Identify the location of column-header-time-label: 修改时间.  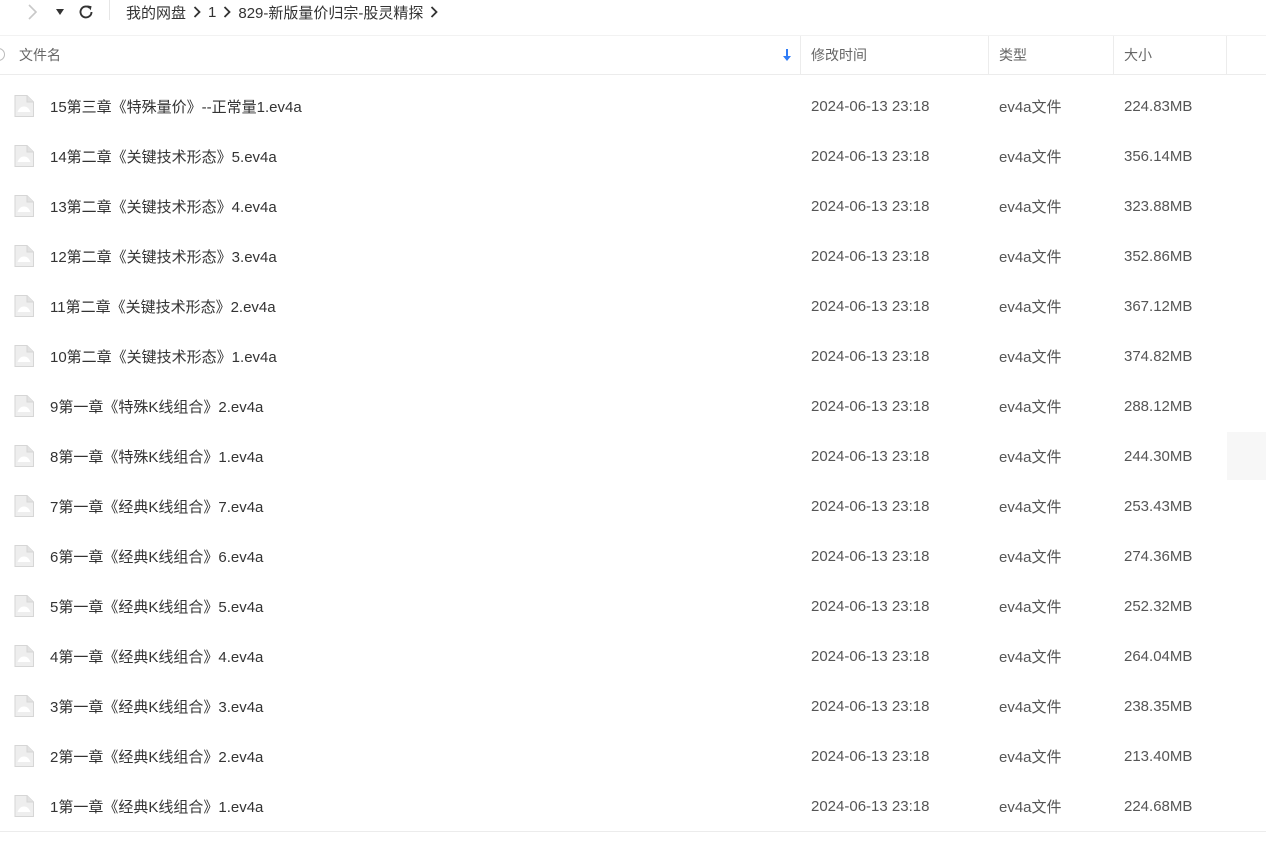
(839, 55).